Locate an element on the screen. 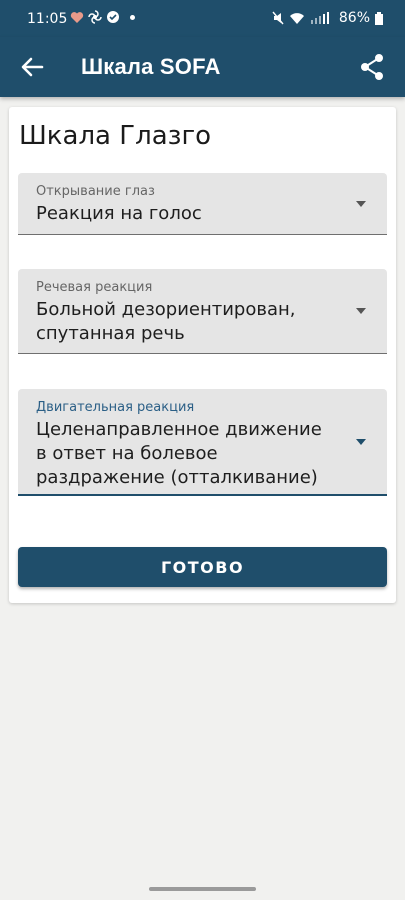 The width and height of the screenshot is (405, 900). app-bar: Шкала SOFA is located at coordinates (202, 67).